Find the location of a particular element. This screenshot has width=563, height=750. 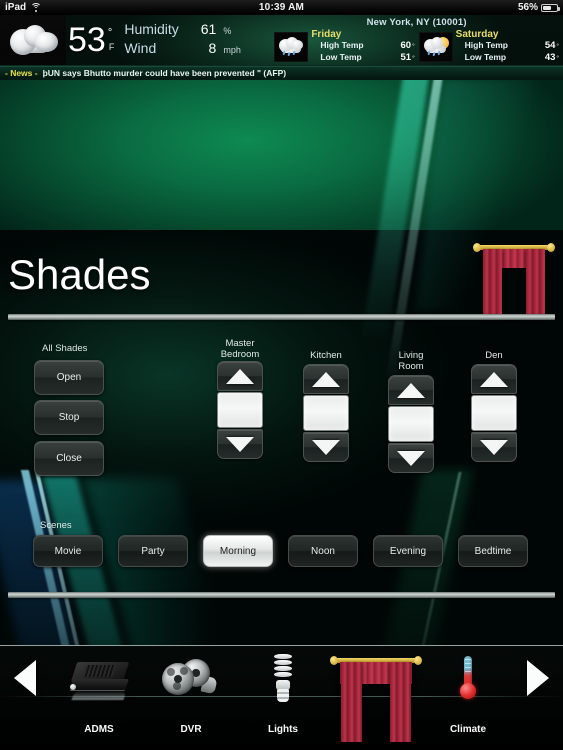

rain-cloud-icon is located at coordinates (291, 46).